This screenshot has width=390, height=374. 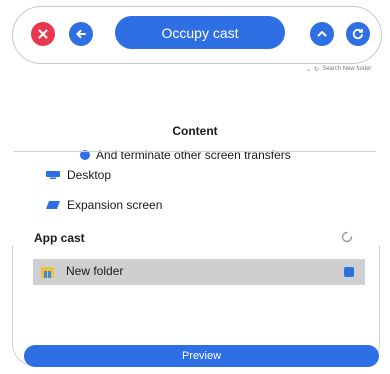 I want to click on refresh-icon, so click(x=357, y=34).